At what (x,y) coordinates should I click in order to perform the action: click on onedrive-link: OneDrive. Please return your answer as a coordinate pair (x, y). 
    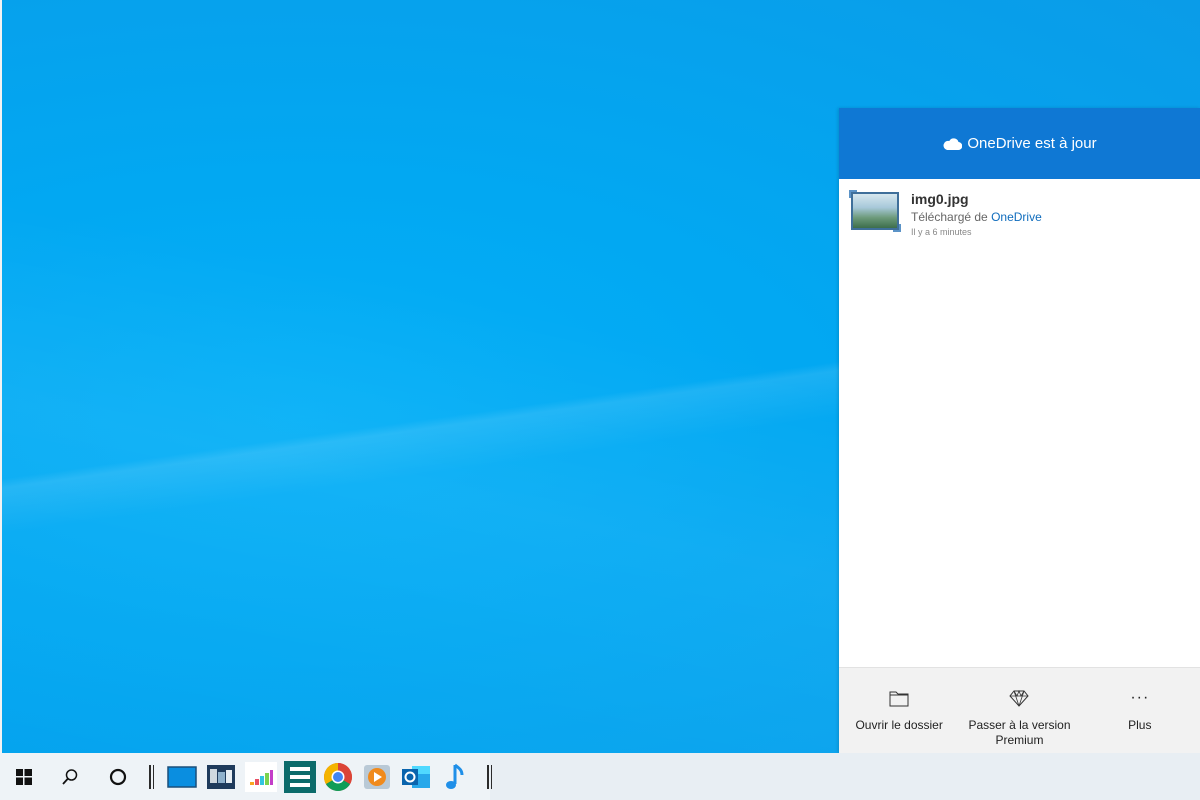
    Looking at the image, I should click on (1016, 217).